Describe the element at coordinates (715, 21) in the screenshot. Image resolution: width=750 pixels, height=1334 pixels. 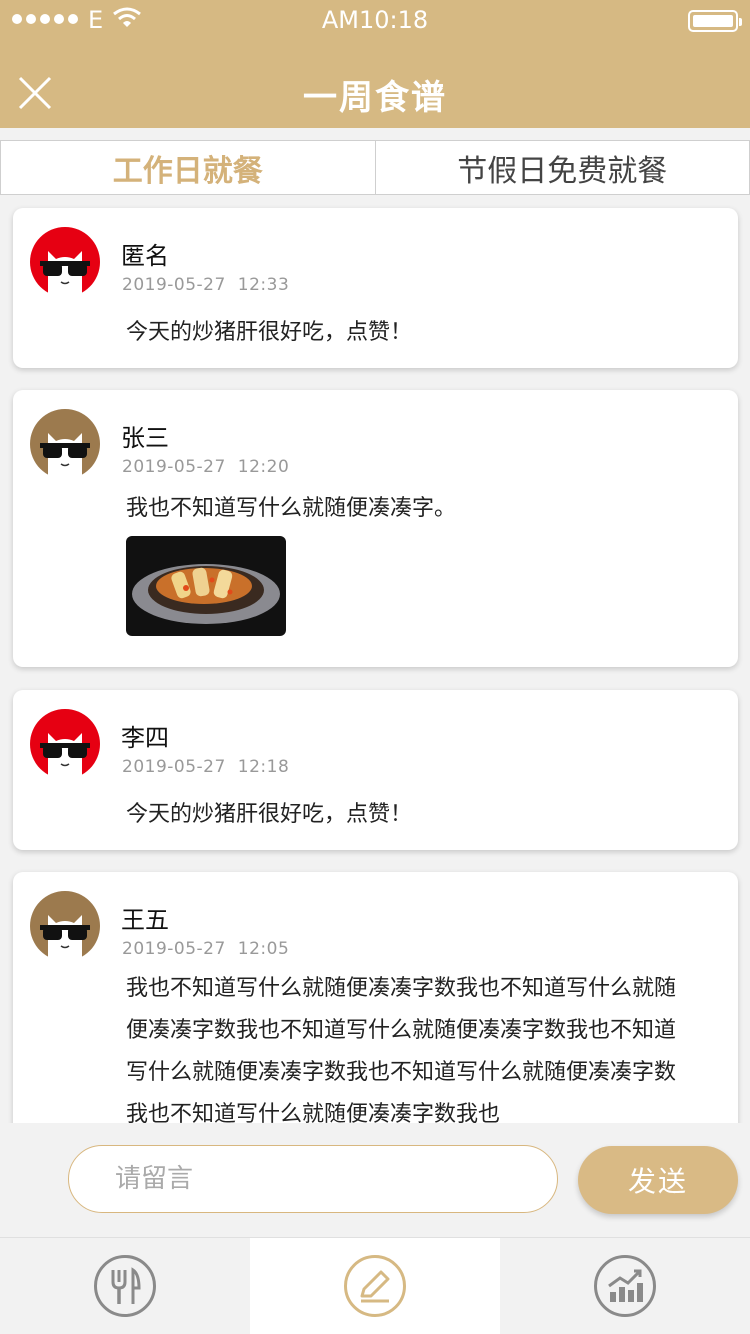
I see `battery-icon` at that location.